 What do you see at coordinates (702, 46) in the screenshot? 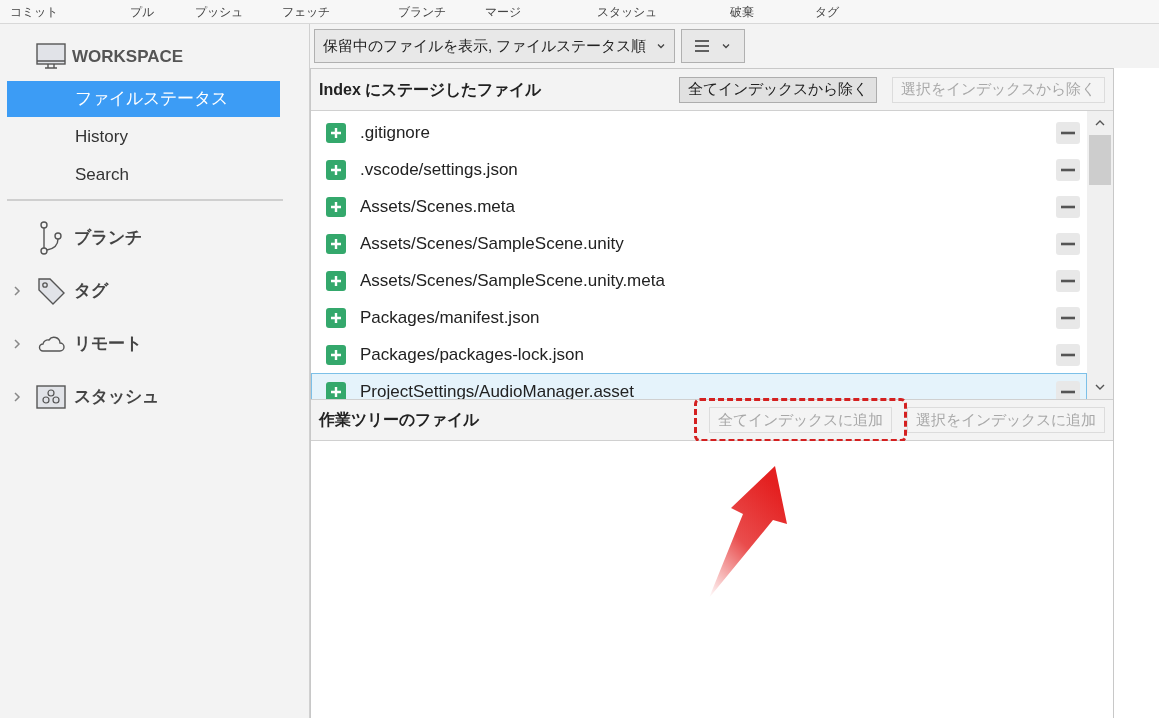
I see `menu-icon` at bounding box center [702, 46].